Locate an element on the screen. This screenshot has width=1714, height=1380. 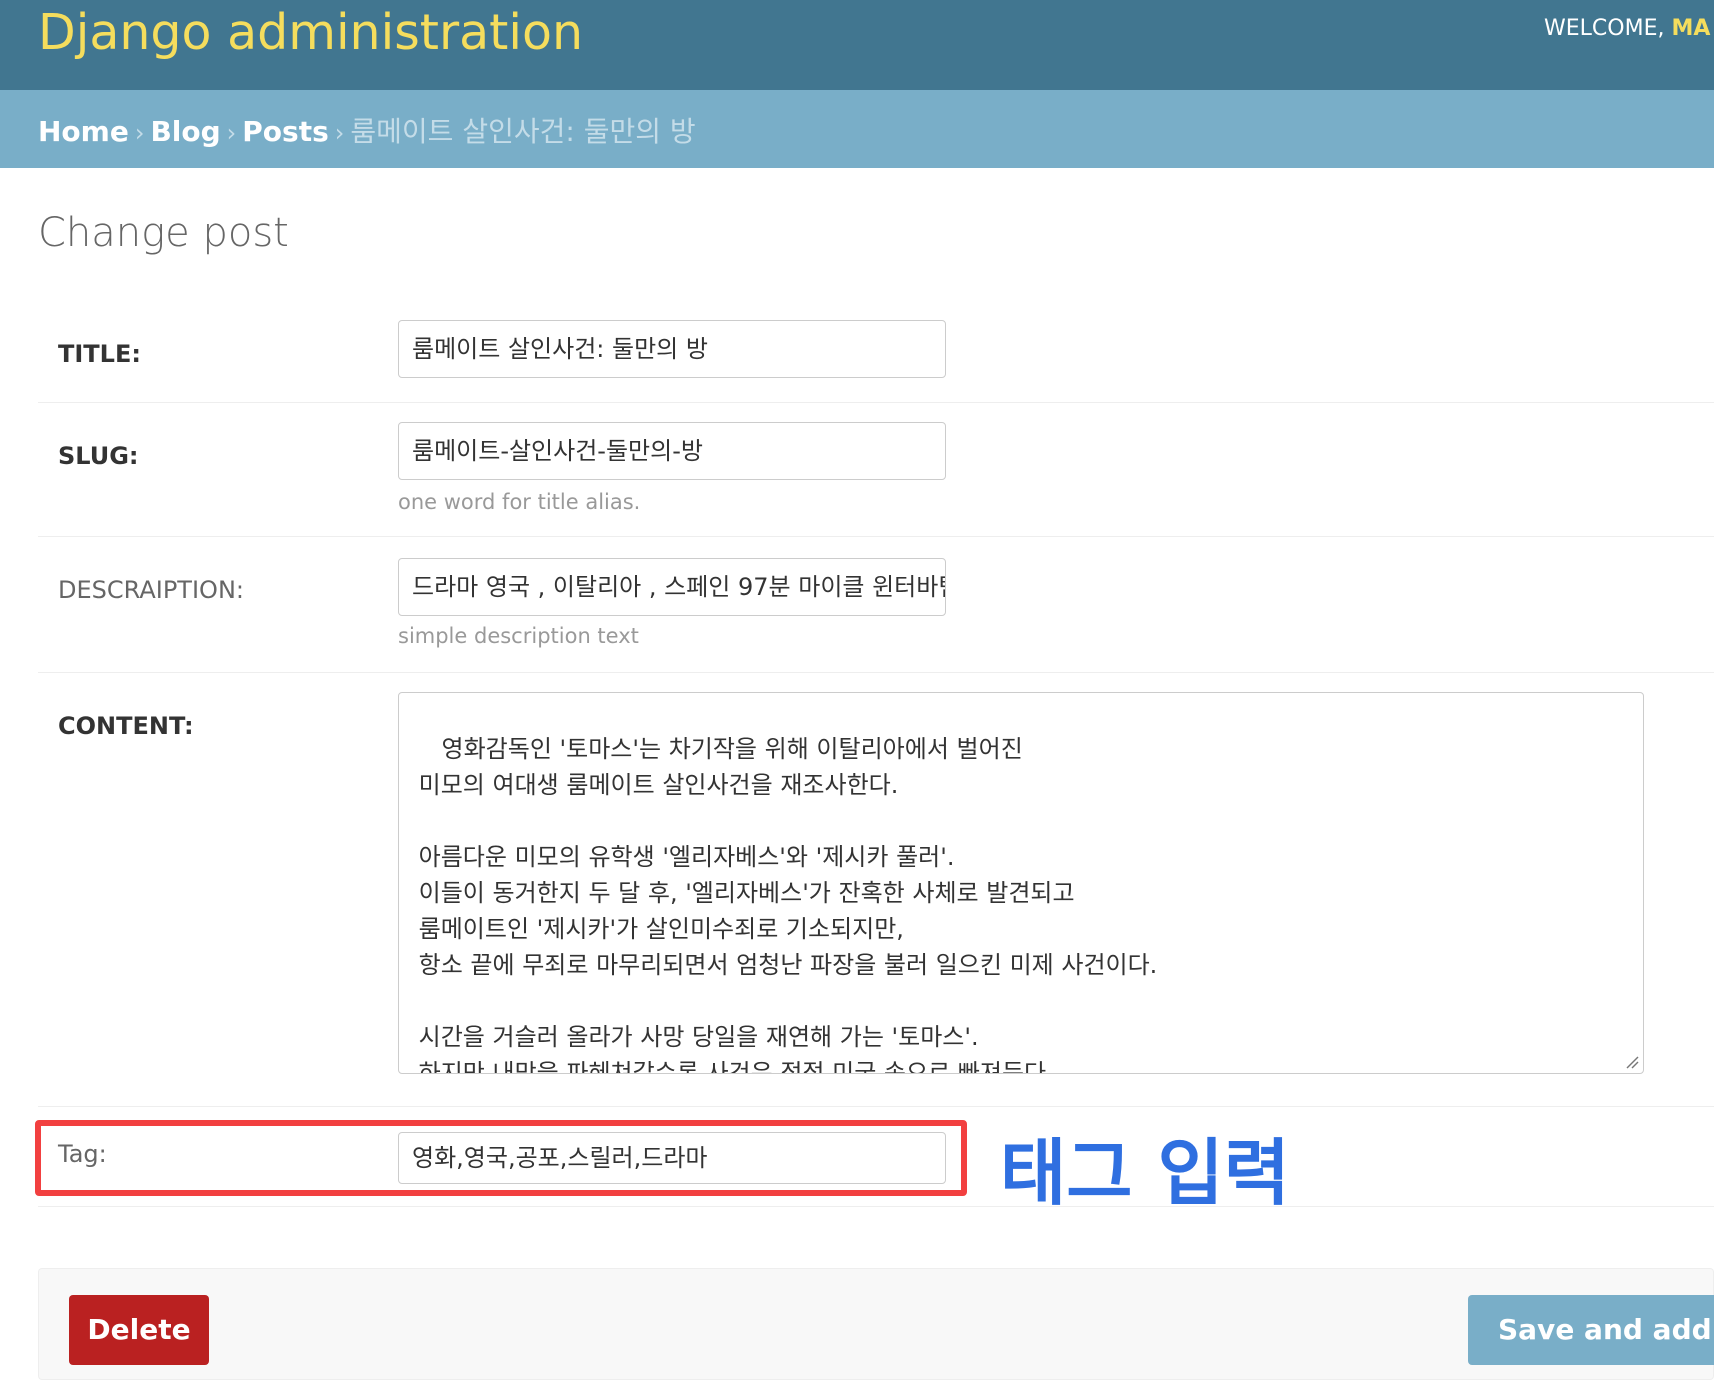
annotation-text: 태그 입력 is located at coordinates (1145, 1173).